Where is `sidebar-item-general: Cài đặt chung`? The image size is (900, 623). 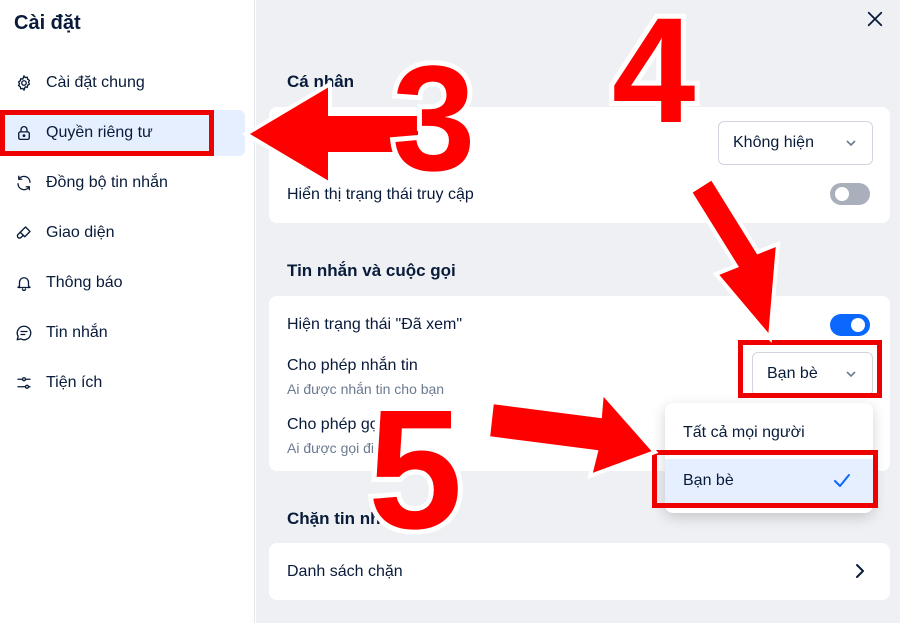 sidebar-item-general: Cài đặt chung is located at coordinates (122, 83).